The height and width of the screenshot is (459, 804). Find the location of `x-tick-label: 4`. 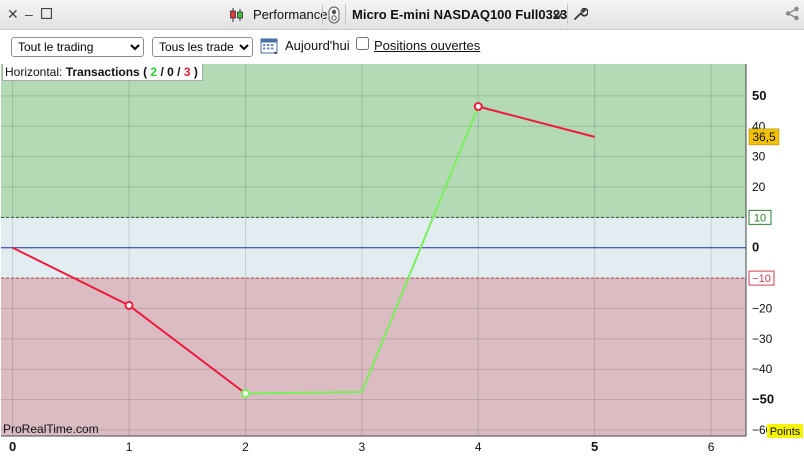

x-tick-label: 4 is located at coordinates (478, 447).